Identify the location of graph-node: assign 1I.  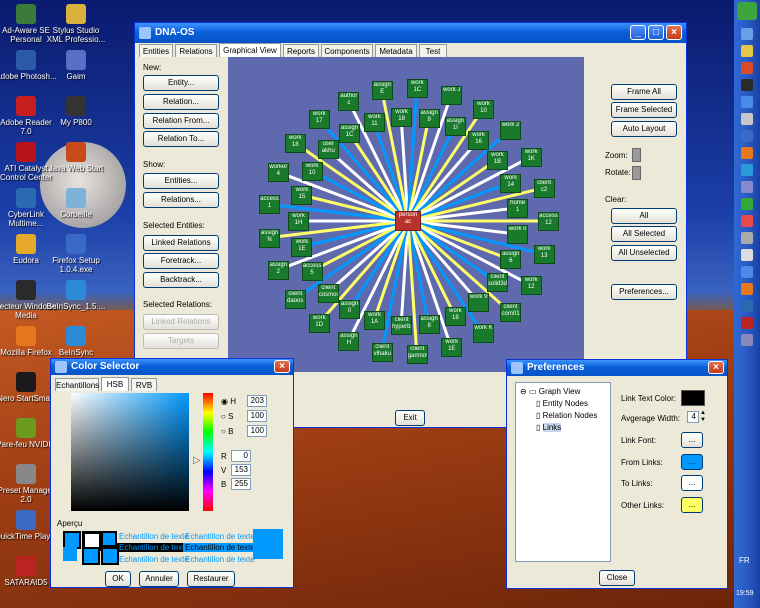
(455, 127).